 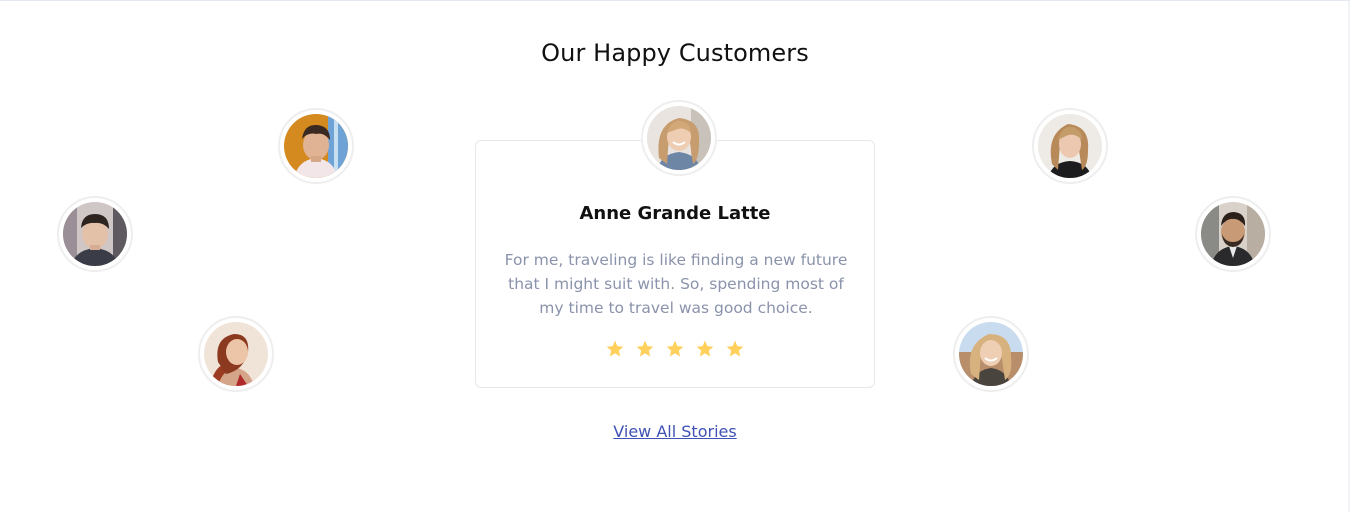 I want to click on woman-wavy-blonde-avatar-icon, so click(x=1070, y=146).